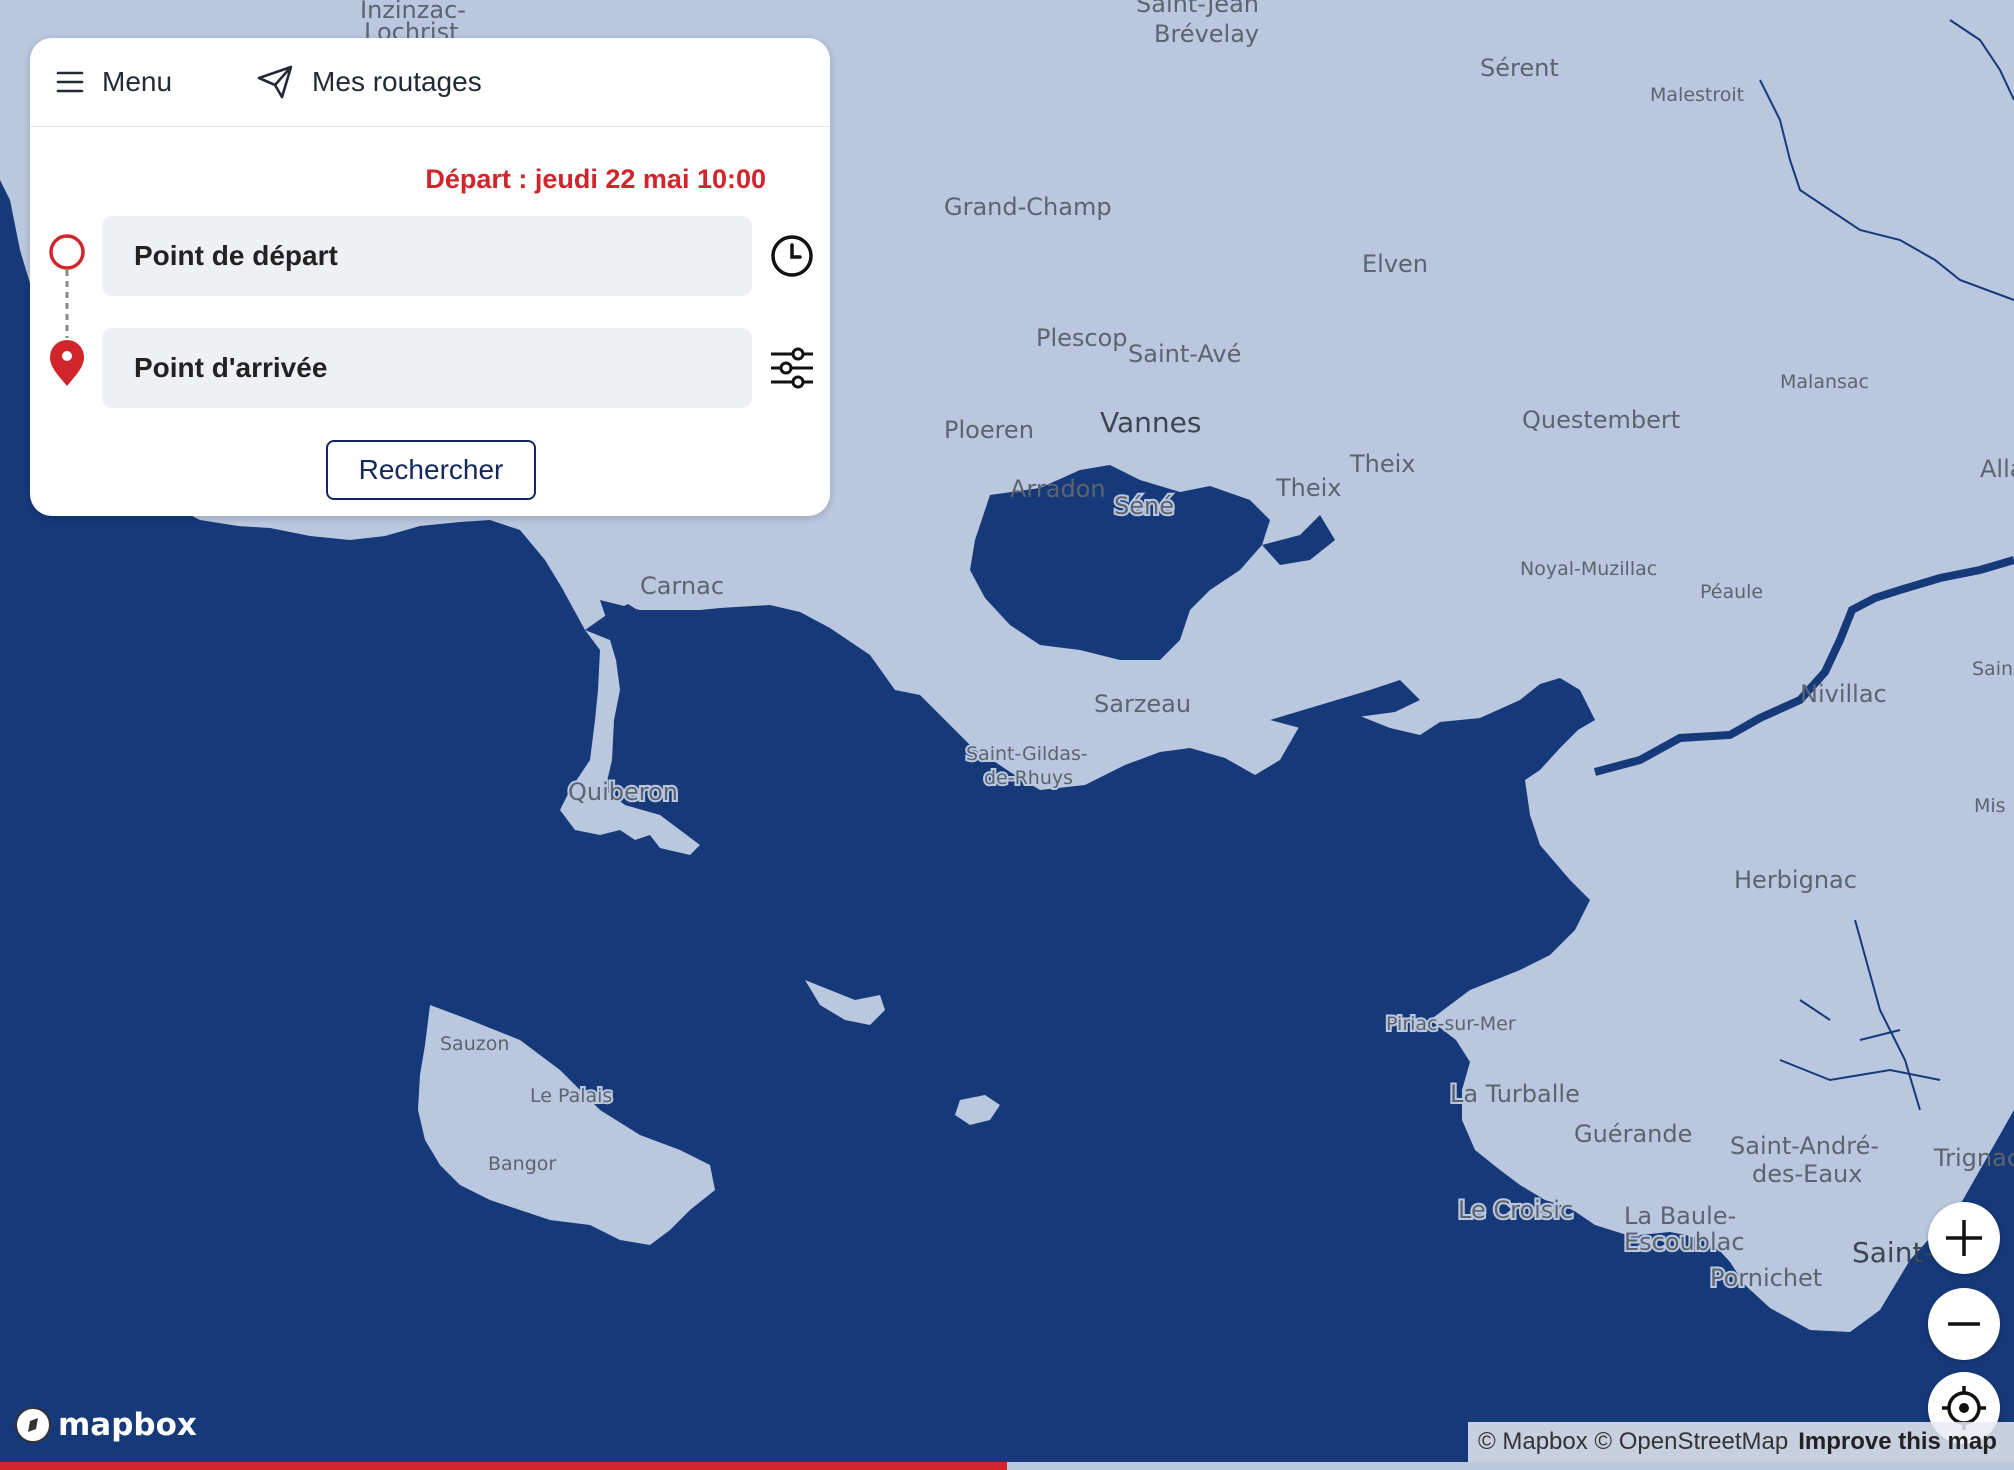 Image resolution: width=2014 pixels, height=1470 pixels. I want to click on label-de-rhuys: de-Rhuys, so click(1028, 778).